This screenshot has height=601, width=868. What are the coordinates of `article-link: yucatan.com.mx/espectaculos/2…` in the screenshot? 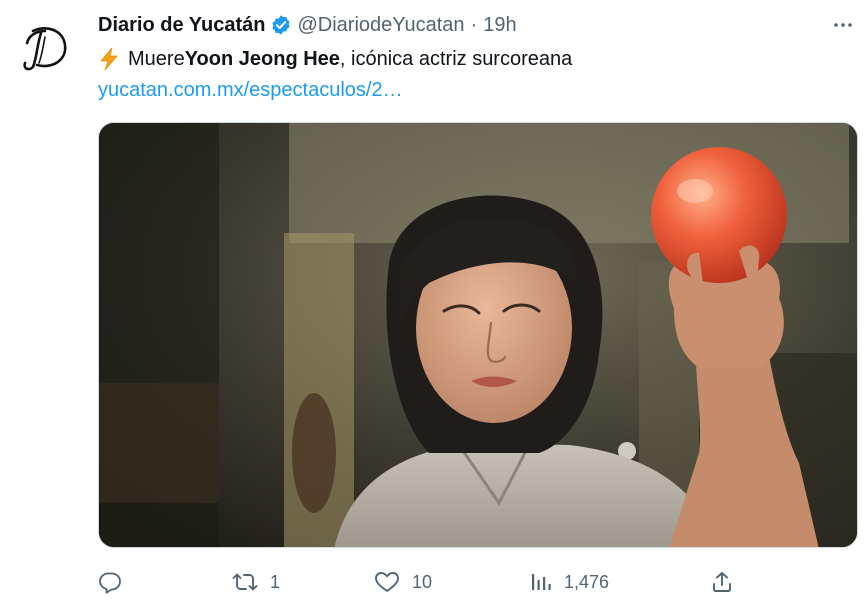 It's located at (250, 90).